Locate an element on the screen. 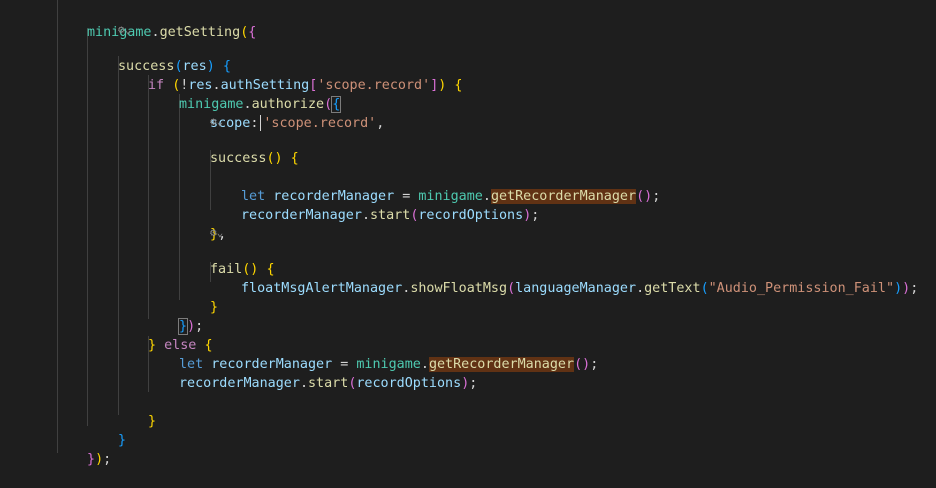  code-line: } else { is located at coordinates (106, 335).